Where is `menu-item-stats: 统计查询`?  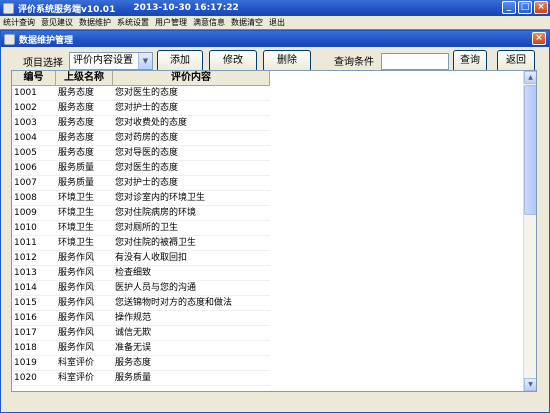
menu-item-stats: 统计查询 is located at coordinates (19, 22).